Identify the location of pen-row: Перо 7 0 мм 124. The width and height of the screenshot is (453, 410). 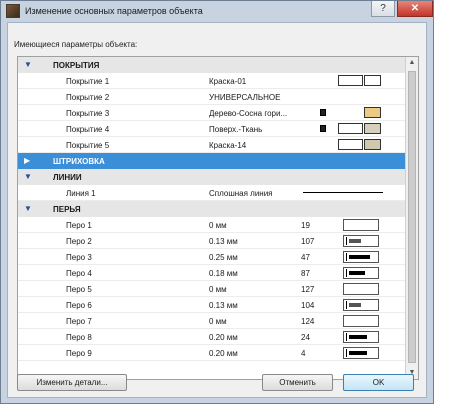
(211, 321).